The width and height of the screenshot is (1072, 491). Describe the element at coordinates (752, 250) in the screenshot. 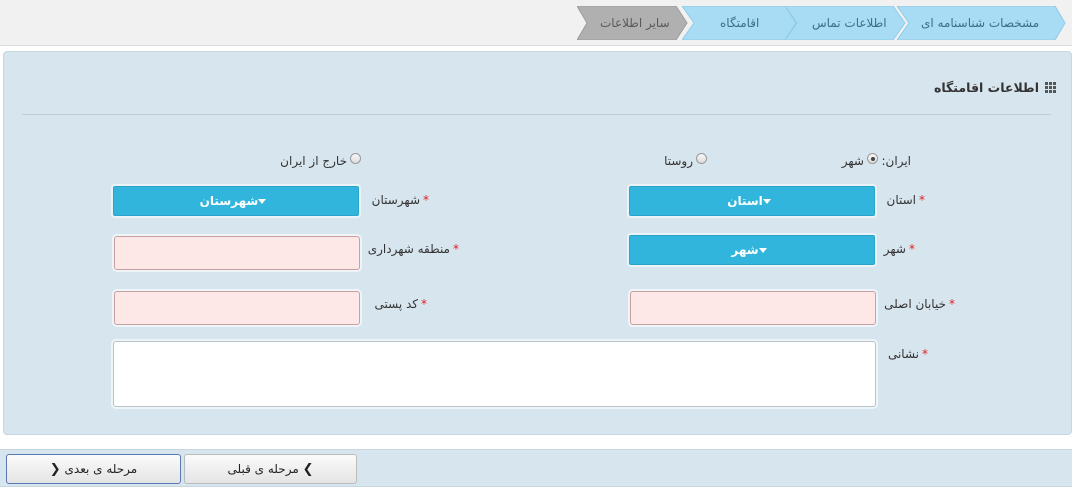

I see `city-dropdown: شهر` at that location.